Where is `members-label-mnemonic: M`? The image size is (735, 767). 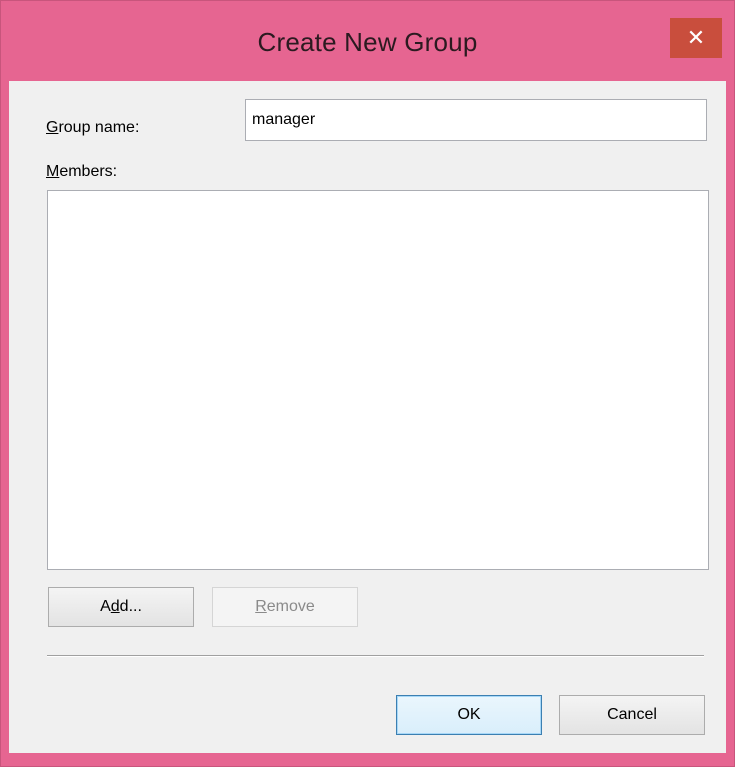
members-label-mnemonic: M is located at coordinates (53, 171).